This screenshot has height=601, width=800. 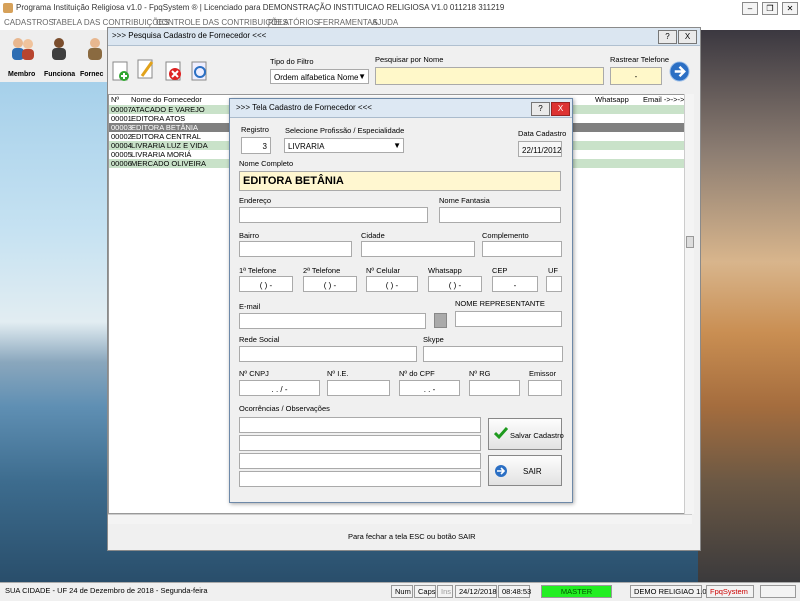 I want to click on menu-item-ajuda: AJUDA, so click(x=385, y=22).